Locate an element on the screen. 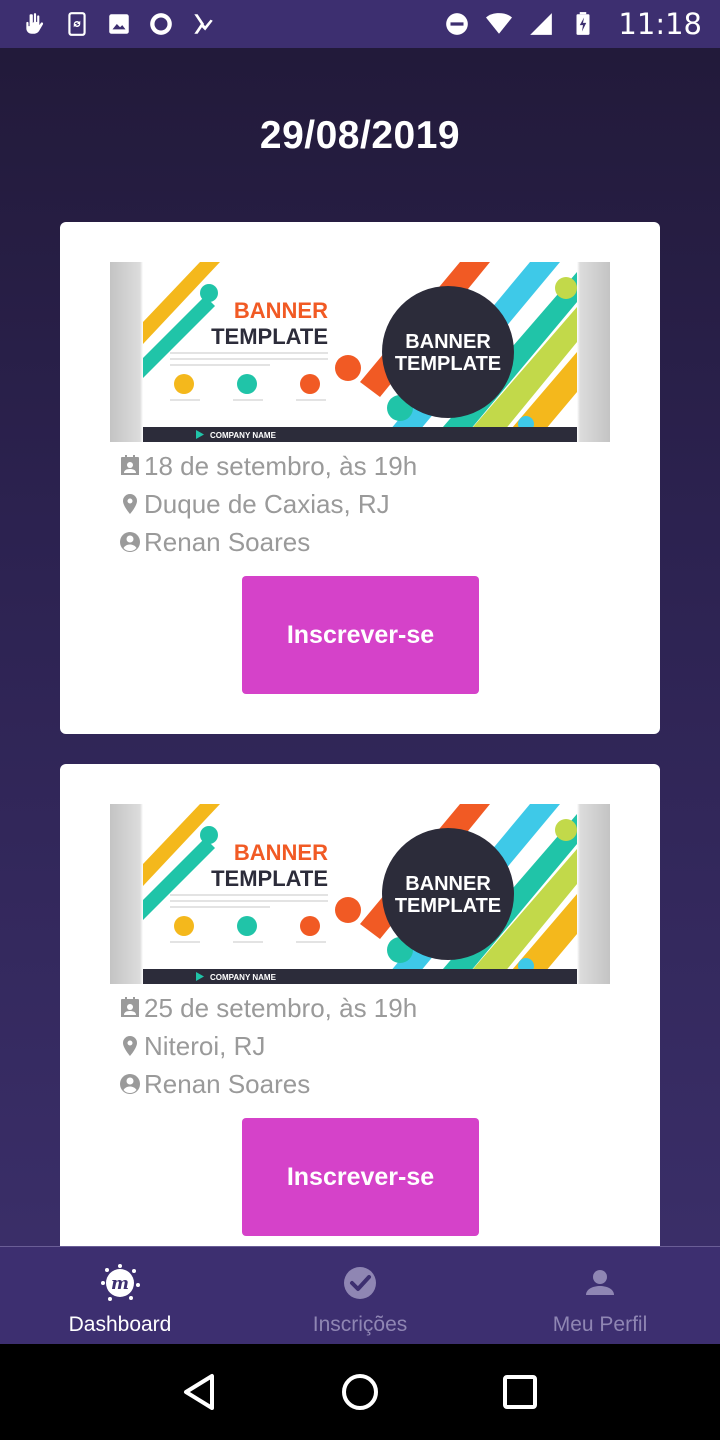  check-circle-icon is located at coordinates (360, 1283).